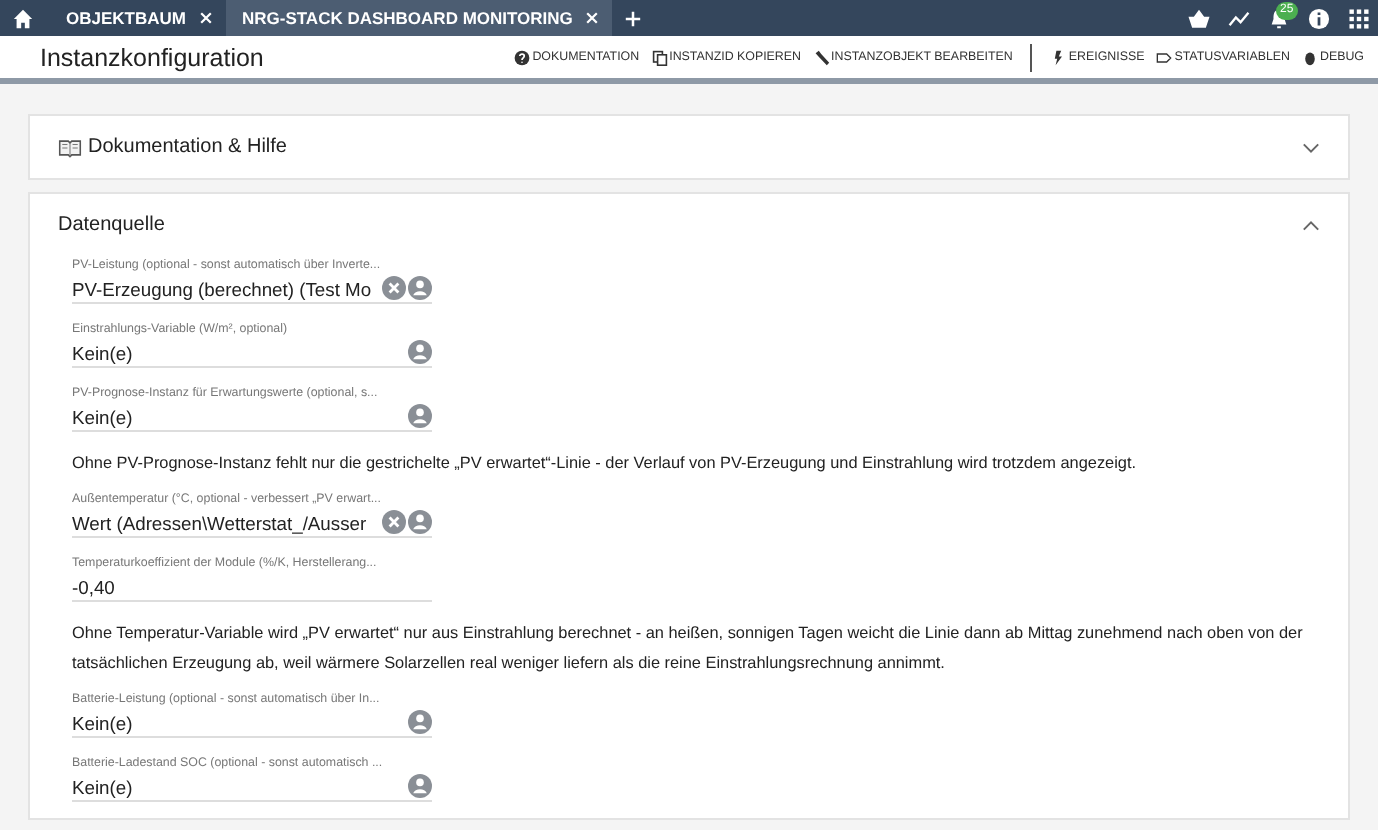  What do you see at coordinates (1058, 57) in the screenshot?
I see `flash-icon` at bounding box center [1058, 57].